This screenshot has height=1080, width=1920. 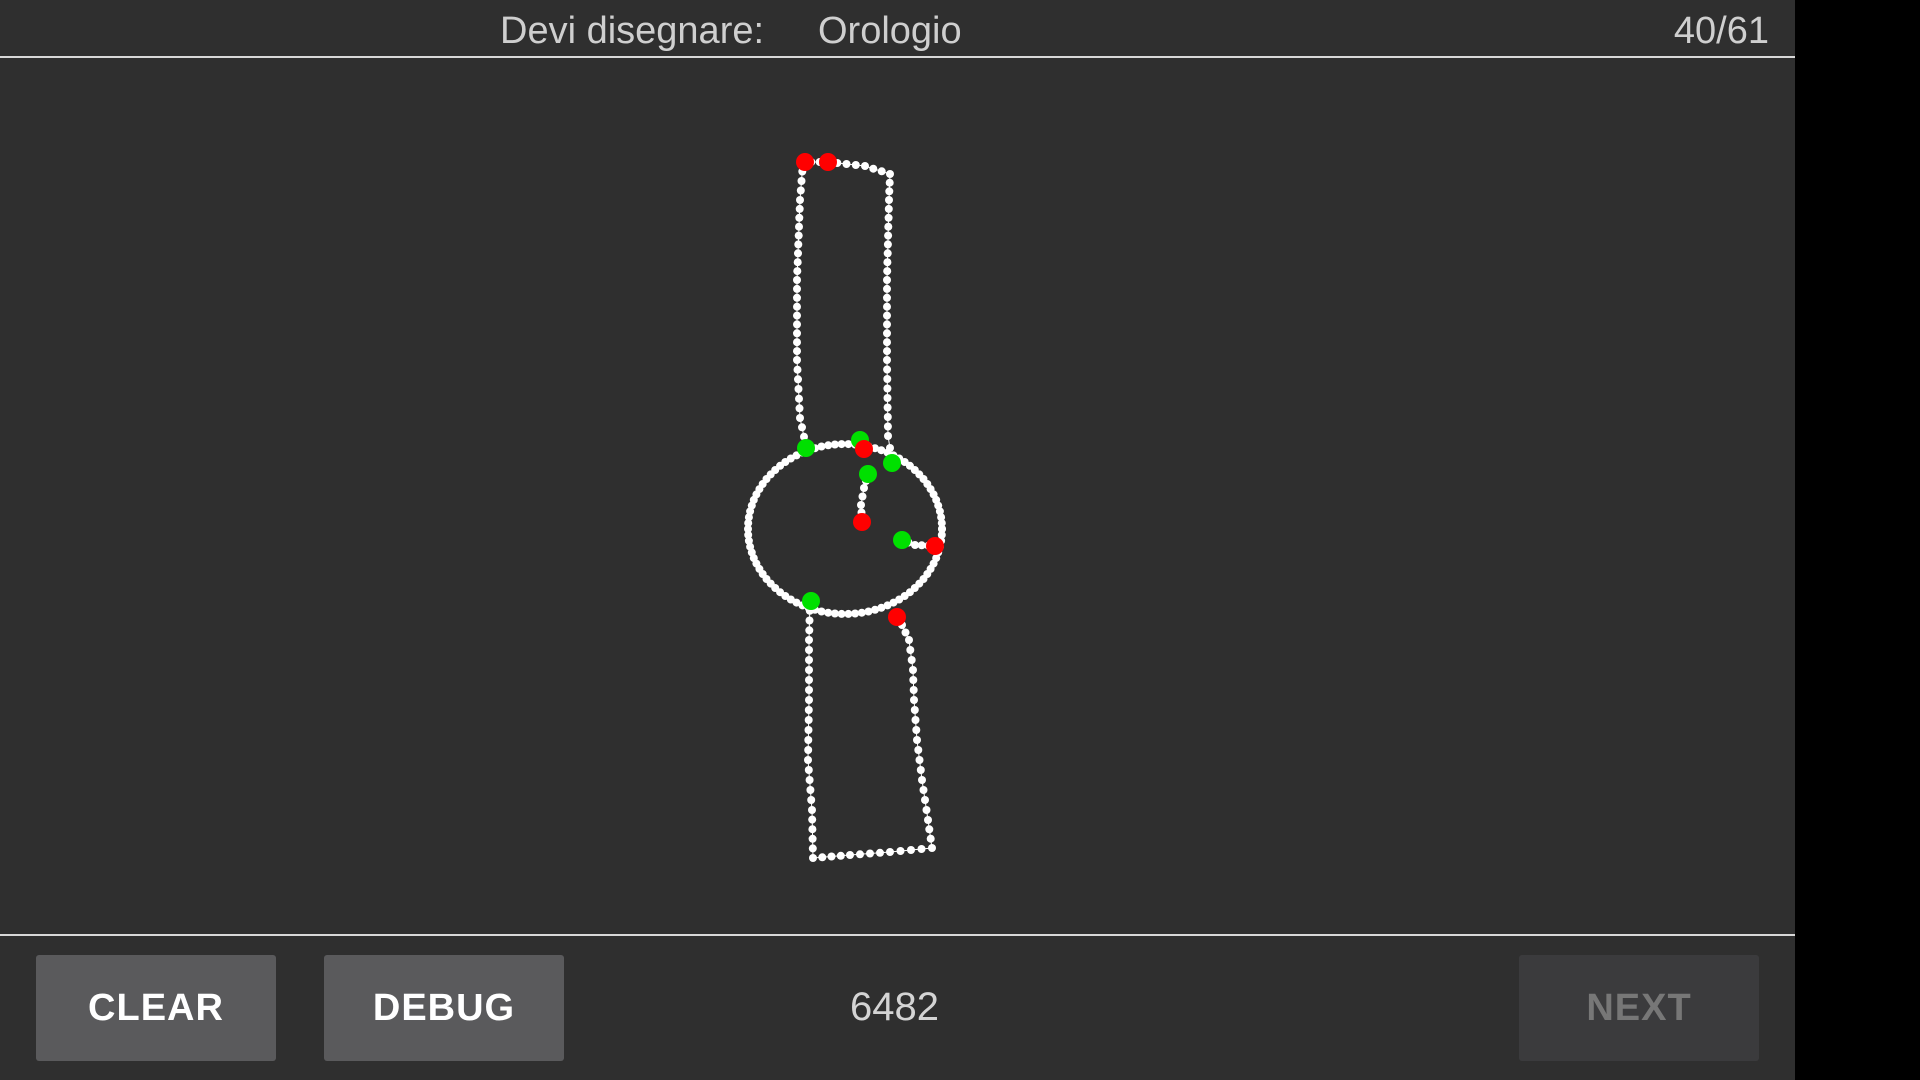 What do you see at coordinates (890, 31) in the screenshot?
I see `prompt-word: Orologio` at bounding box center [890, 31].